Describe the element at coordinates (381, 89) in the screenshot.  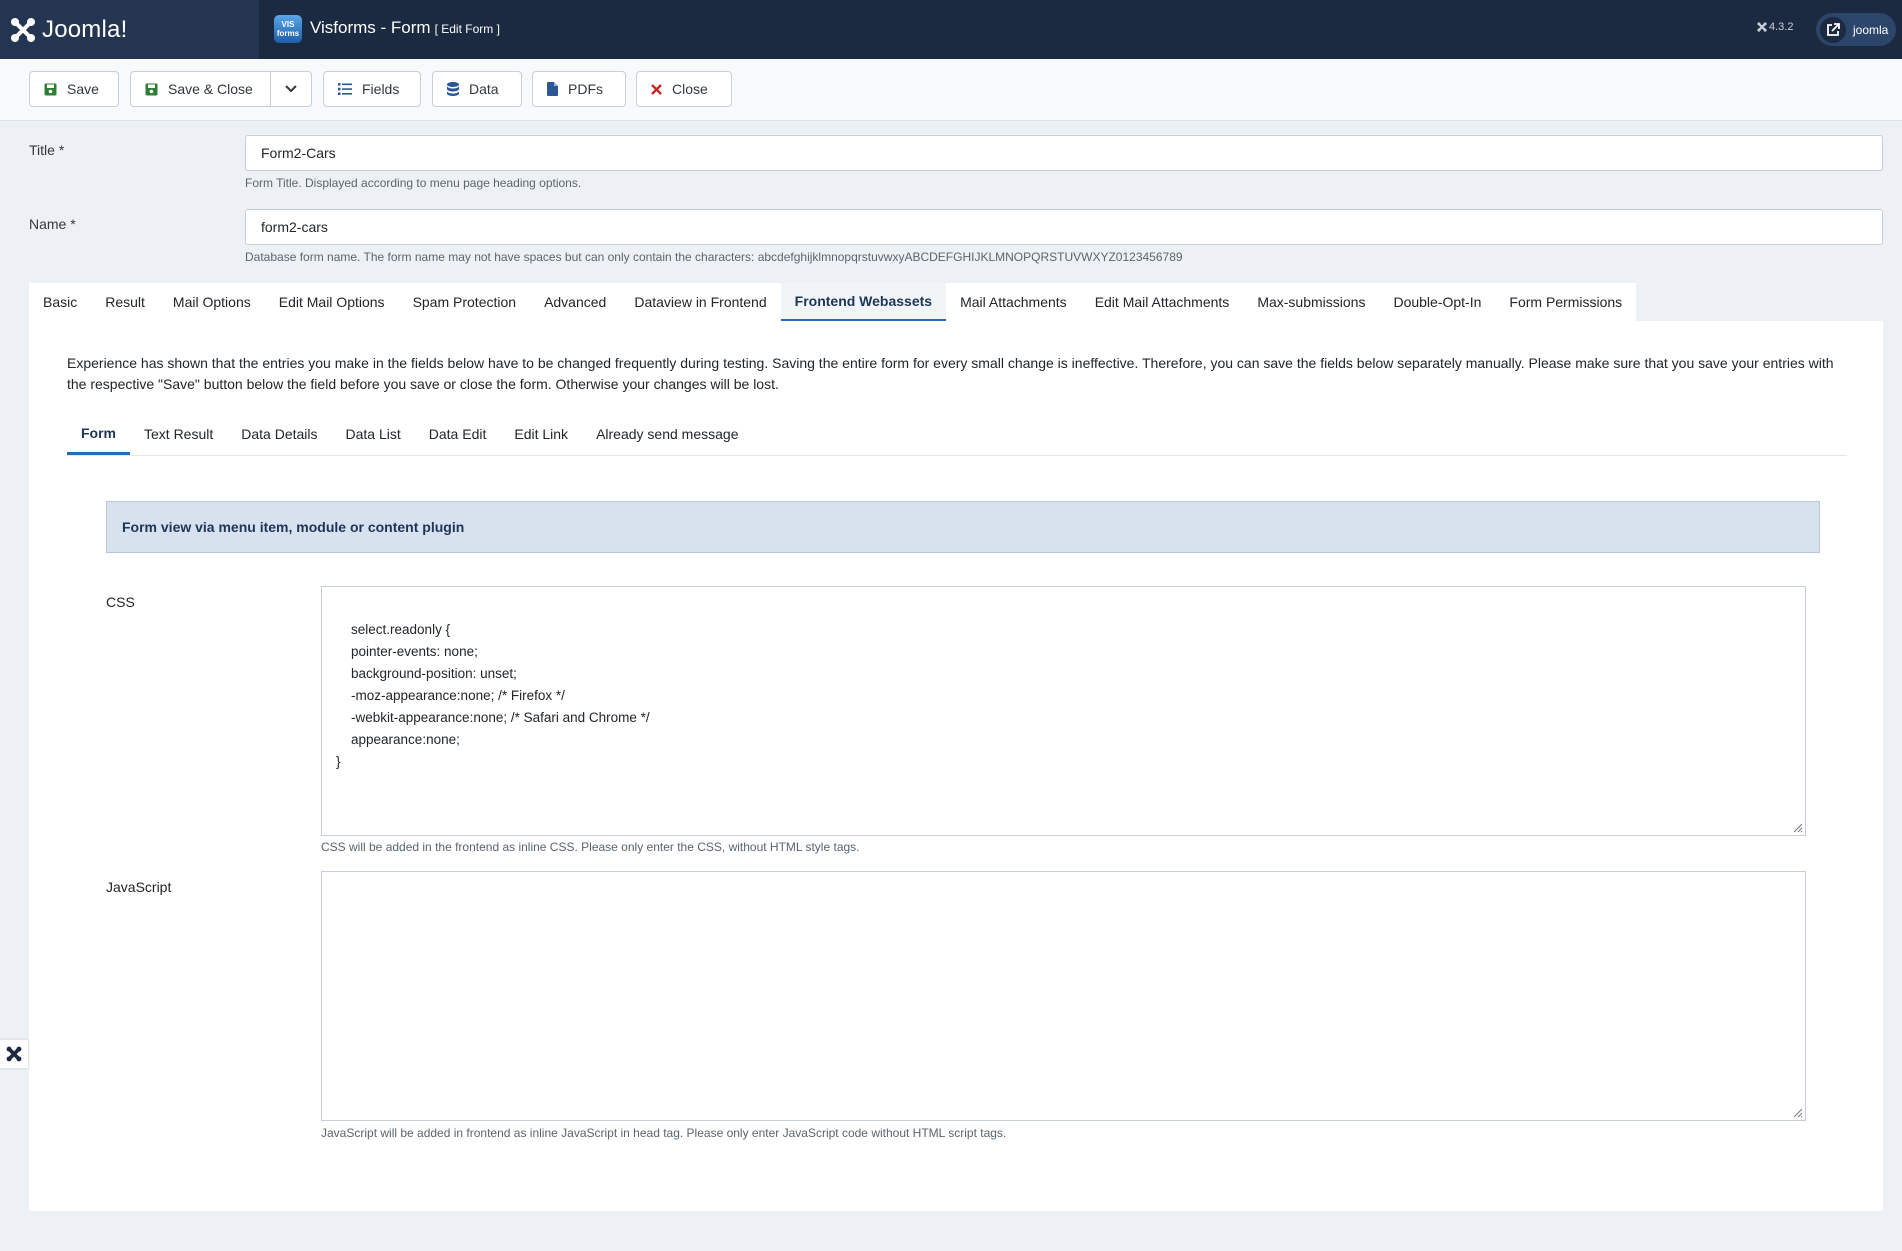
I see `fields-label: Fields` at that location.